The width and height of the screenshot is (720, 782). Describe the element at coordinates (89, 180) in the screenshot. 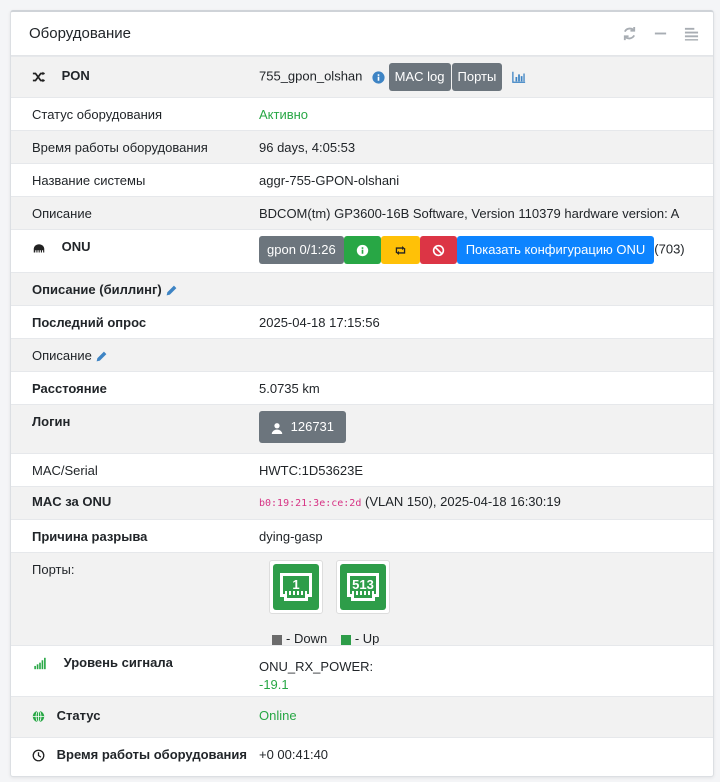

I see `sysname-label: Название системы` at that location.